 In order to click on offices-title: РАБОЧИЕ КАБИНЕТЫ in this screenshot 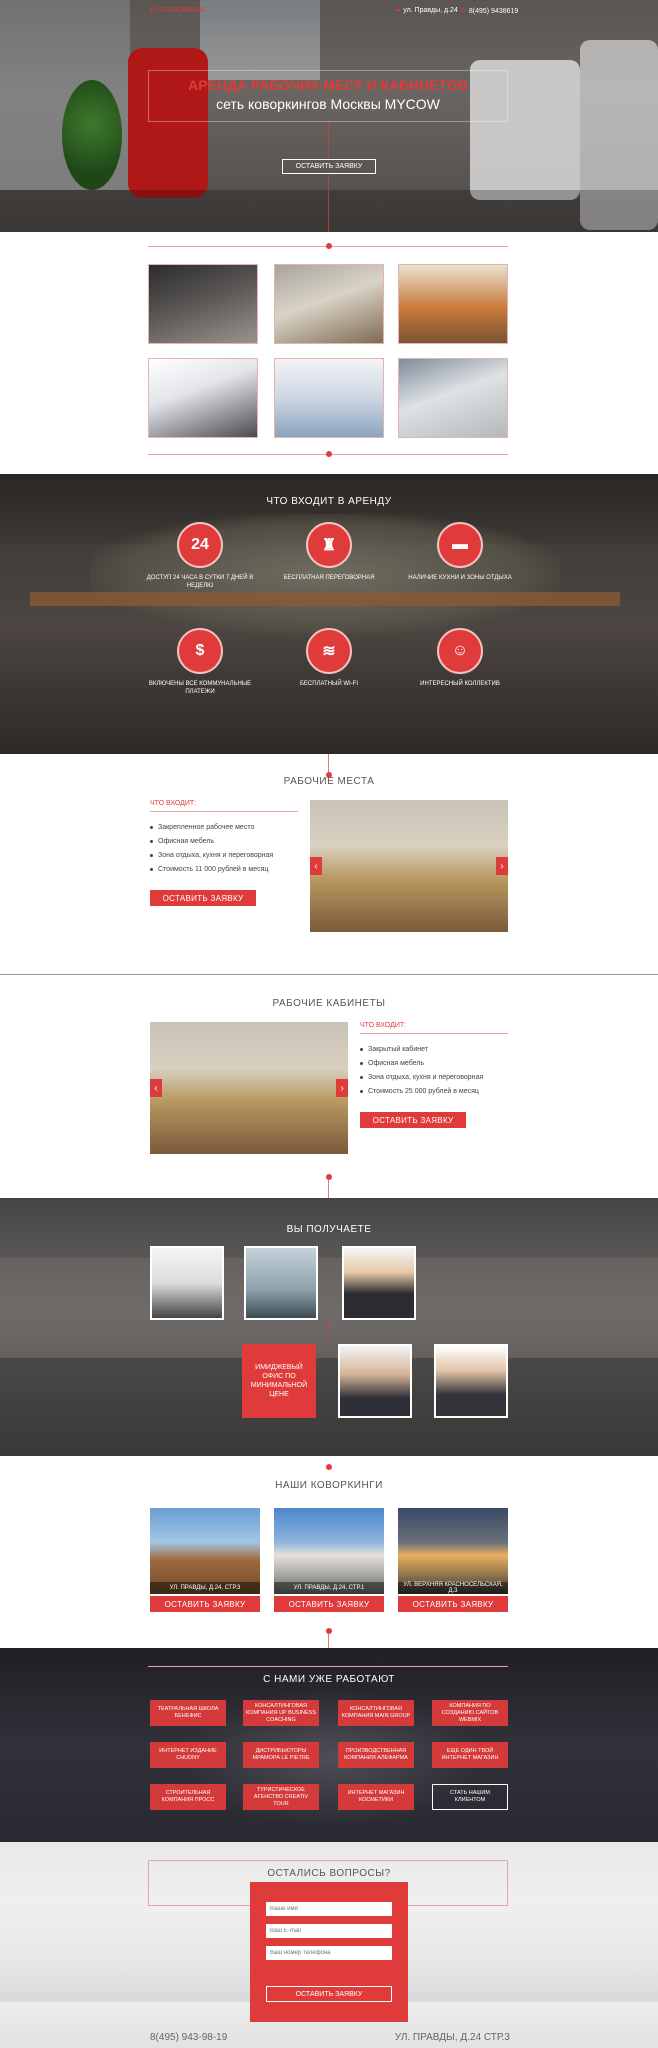, I will do `click(329, 1003)`.